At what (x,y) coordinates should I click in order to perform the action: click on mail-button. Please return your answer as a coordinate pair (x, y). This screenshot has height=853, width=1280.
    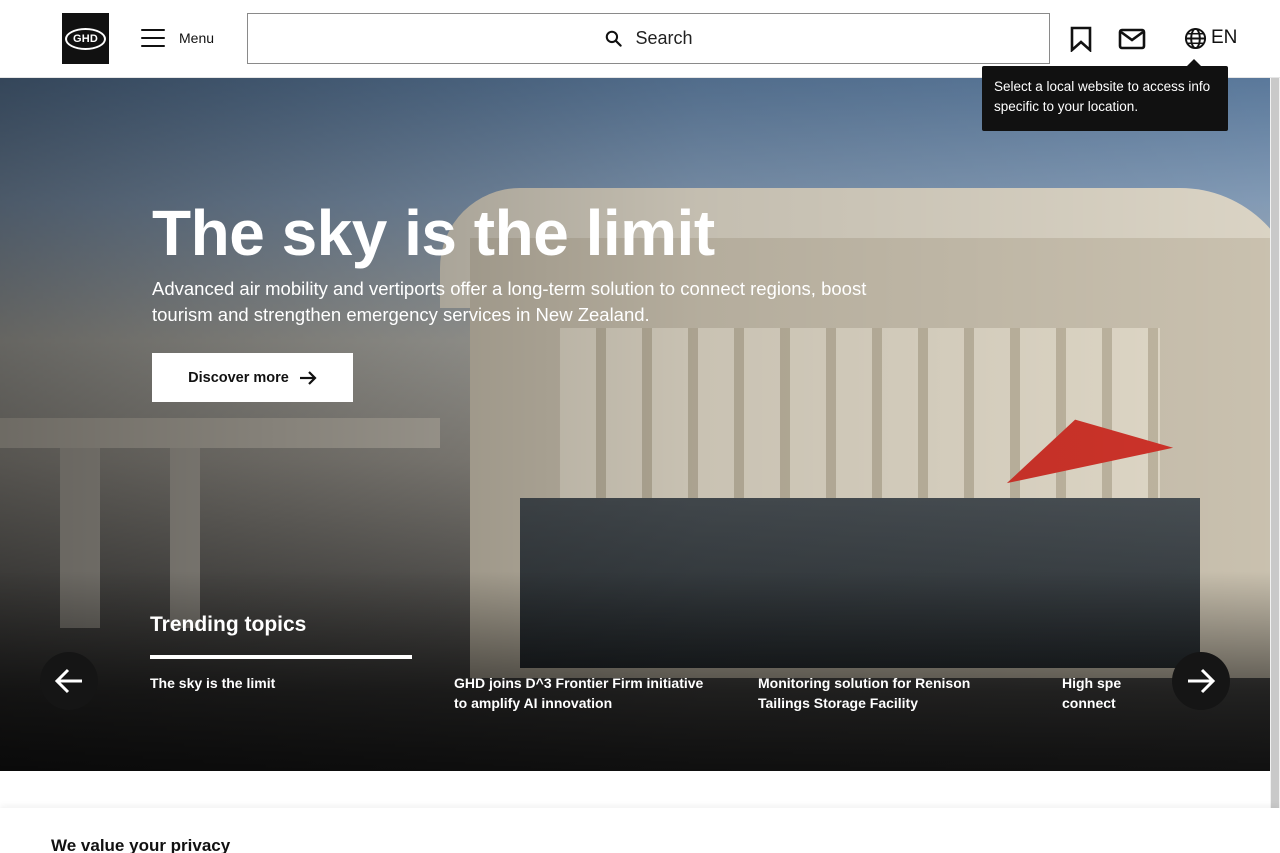
    Looking at the image, I should click on (1132, 39).